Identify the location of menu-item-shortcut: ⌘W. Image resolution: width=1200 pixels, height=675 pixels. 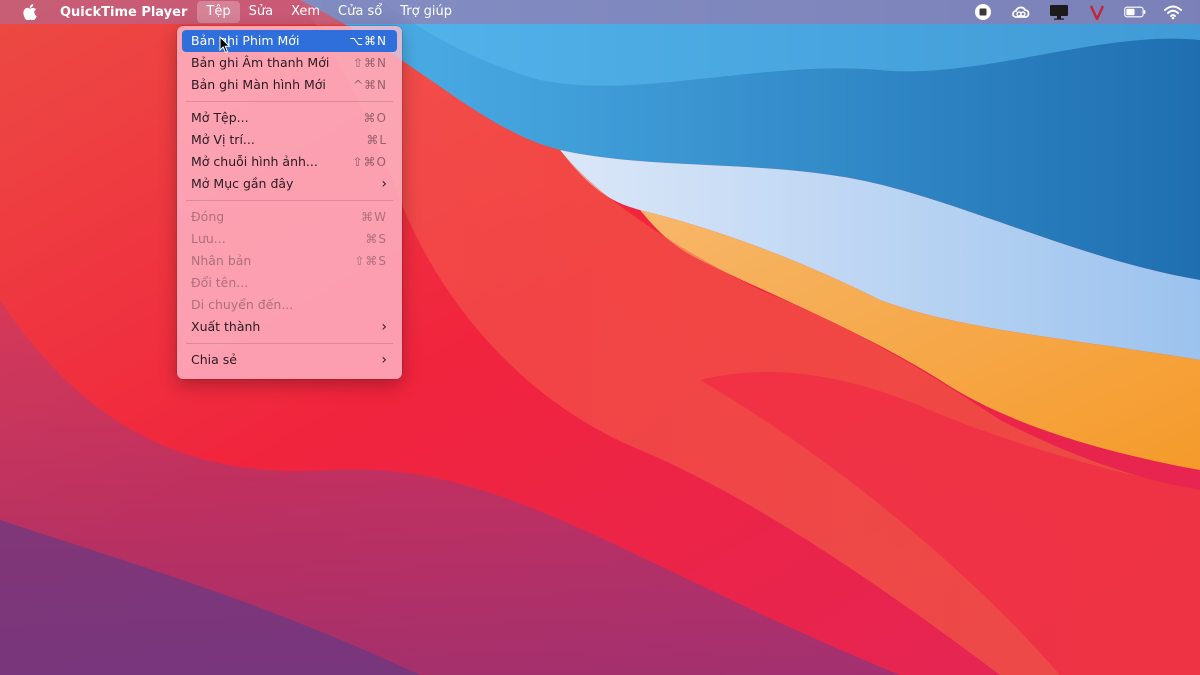
(374, 217).